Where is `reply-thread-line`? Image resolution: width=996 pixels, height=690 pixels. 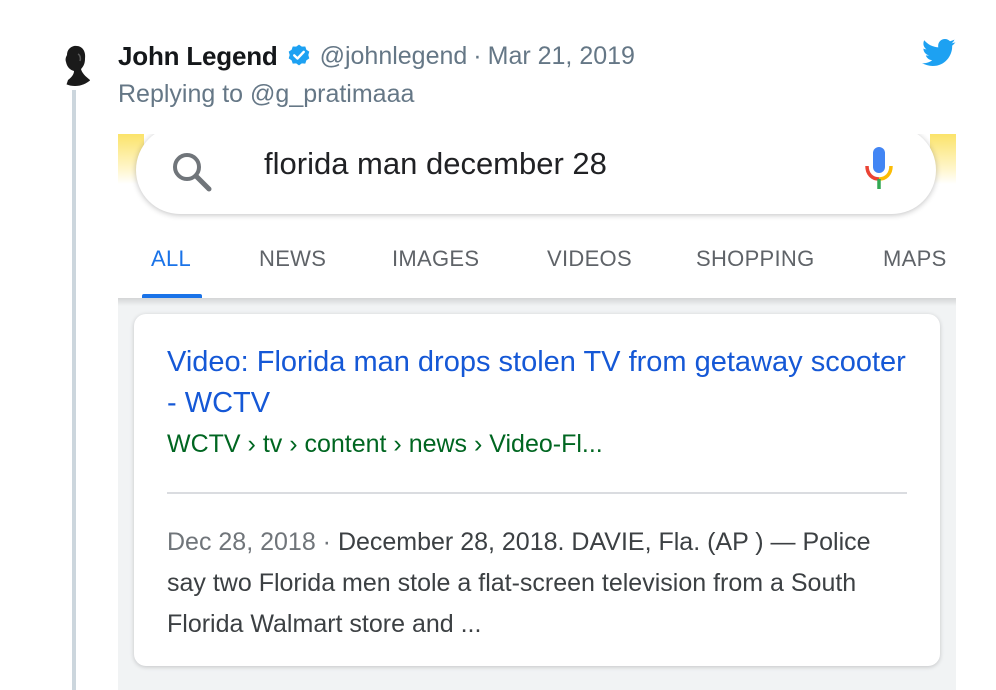 reply-thread-line is located at coordinates (74, 390).